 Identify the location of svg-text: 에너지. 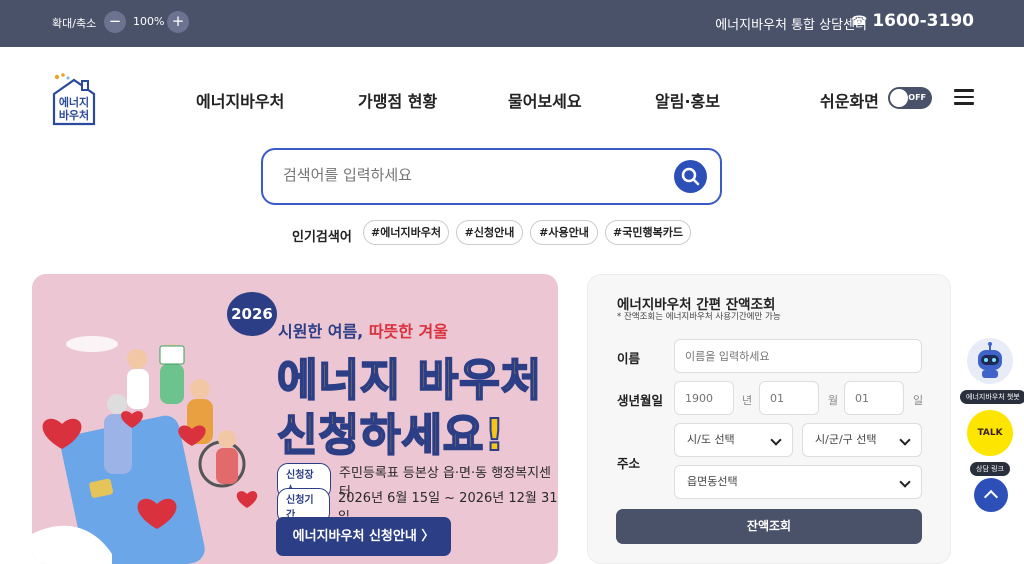
(74, 102).